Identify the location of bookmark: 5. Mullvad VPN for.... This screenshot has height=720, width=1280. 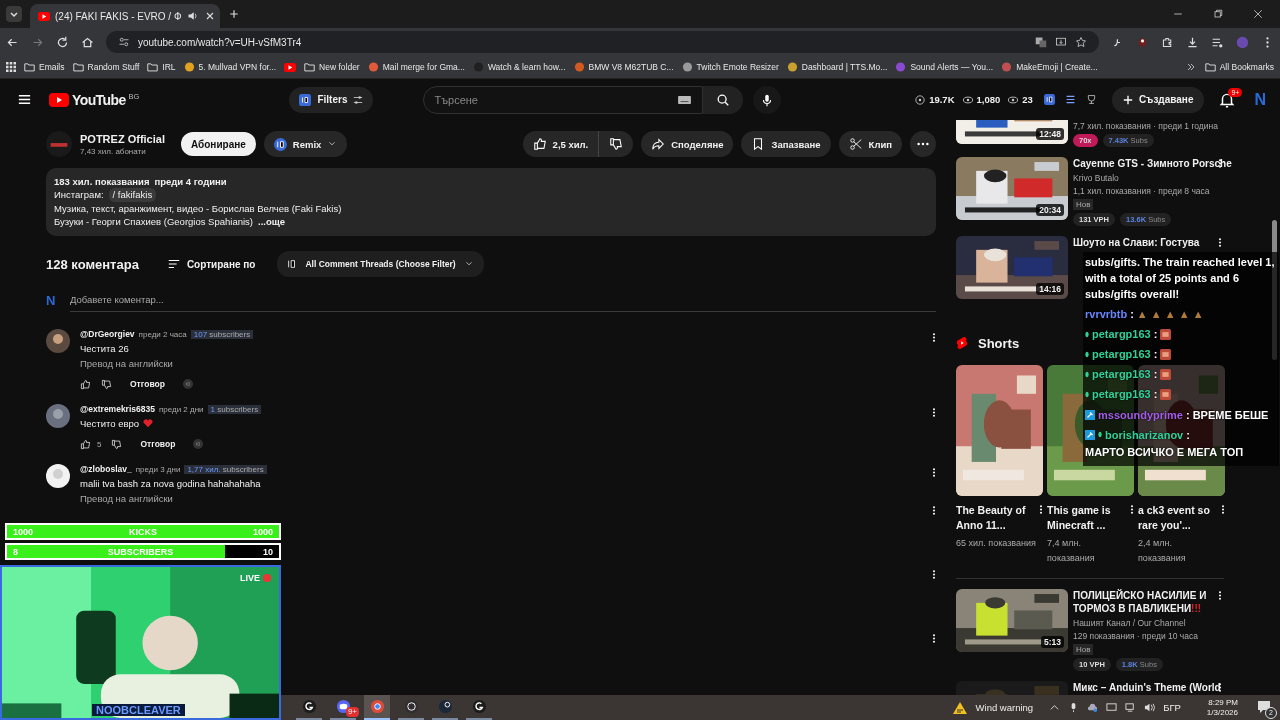
(230, 67).